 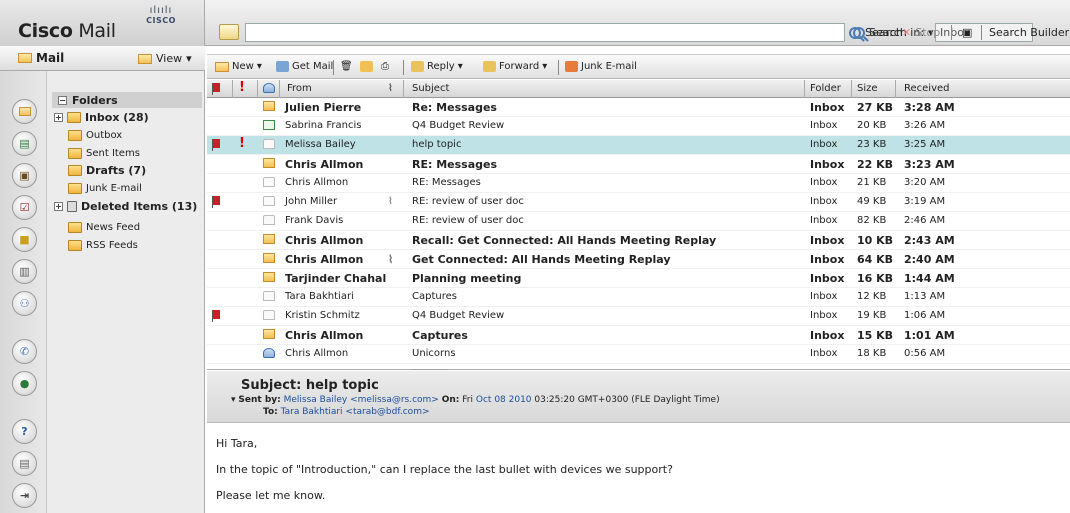 What do you see at coordinates (876, 32) in the screenshot?
I see `search-button: Search` at bounding box center [876, 32].